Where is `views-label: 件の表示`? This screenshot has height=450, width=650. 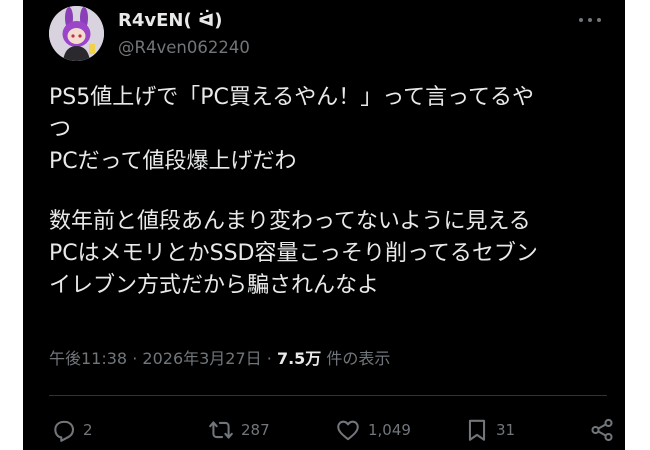 views-label: 件の表示 is located at coordinates (358, 358).